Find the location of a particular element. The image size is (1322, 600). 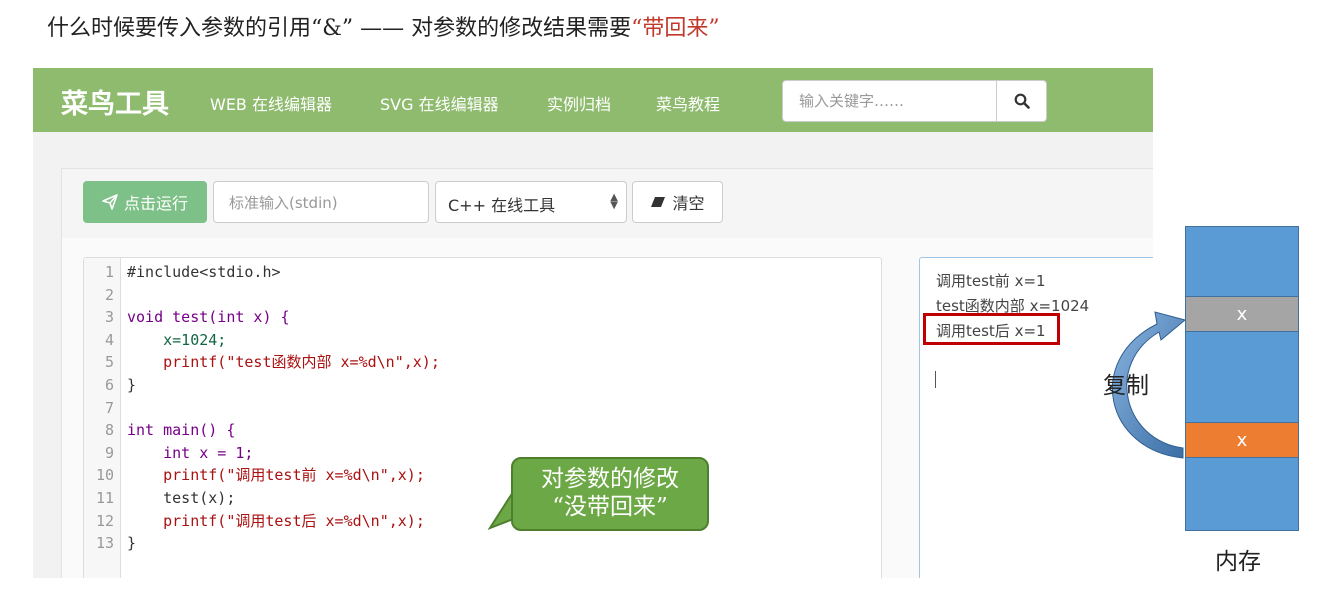

output-line: 调用test前 x=1 is located at coordinates (991, 281).